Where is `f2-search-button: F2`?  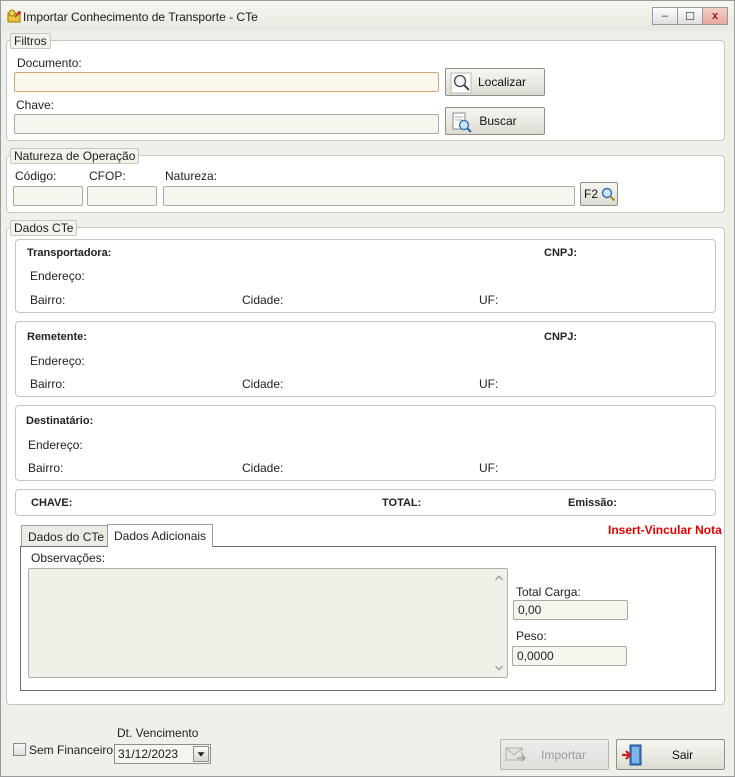
f2-search-button: F2 is located at coordinates (599, 194).